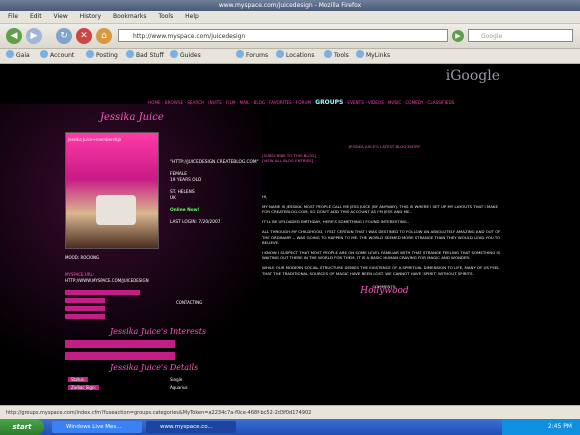 The height and width of the screenshot is (435, 580). Describe the element at coordinates (384, 146) in the screenshot. I see `blog-heading: JESSIKA JUICE'S LATEST BLOG ENTRY` at that location.